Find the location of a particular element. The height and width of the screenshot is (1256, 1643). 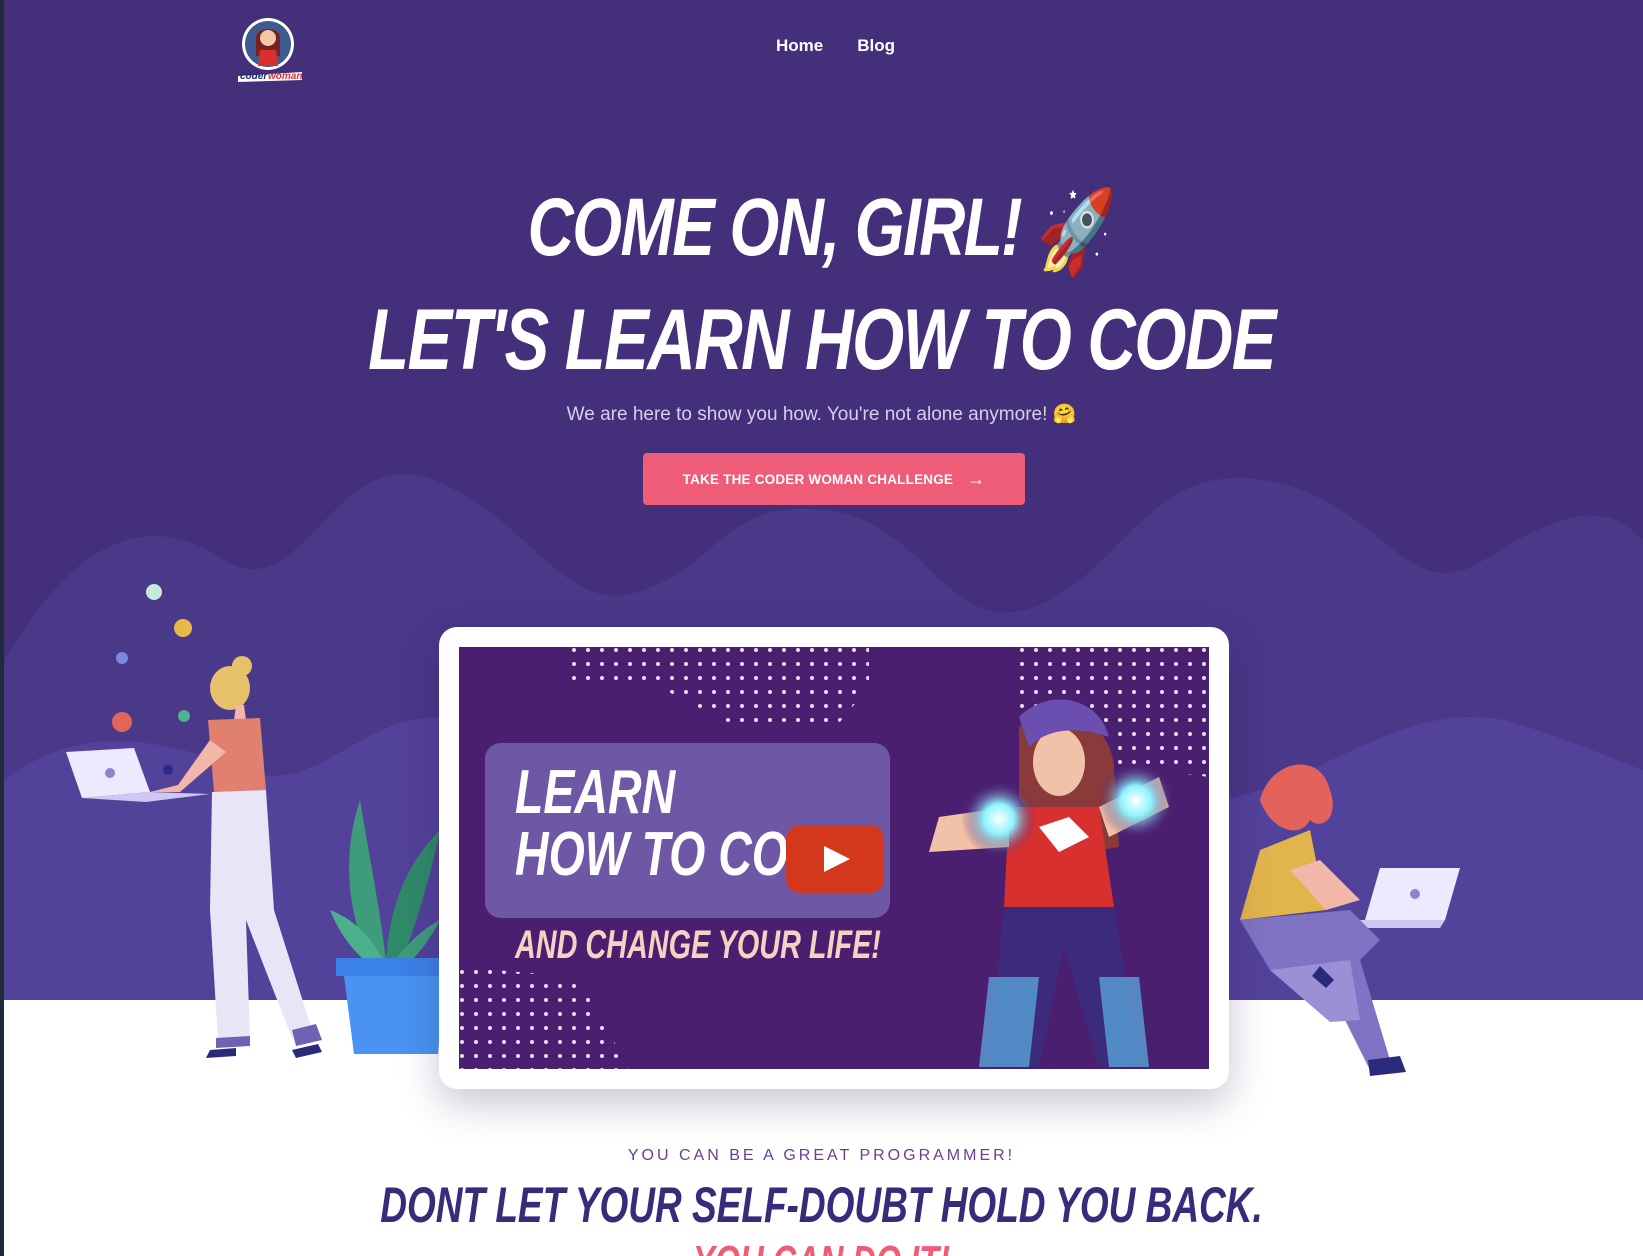

cta-label: TAKE THE CODER WOMAN CHALLENGE is located at coordinates (818, 479).